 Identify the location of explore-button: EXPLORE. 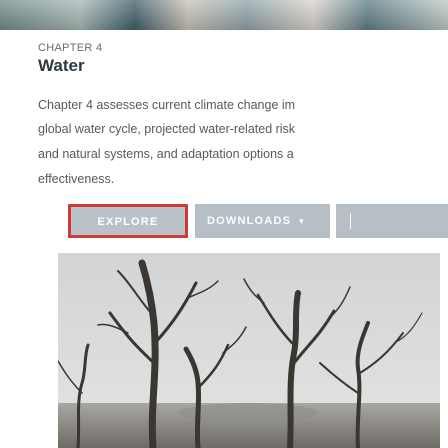
(128, 221).